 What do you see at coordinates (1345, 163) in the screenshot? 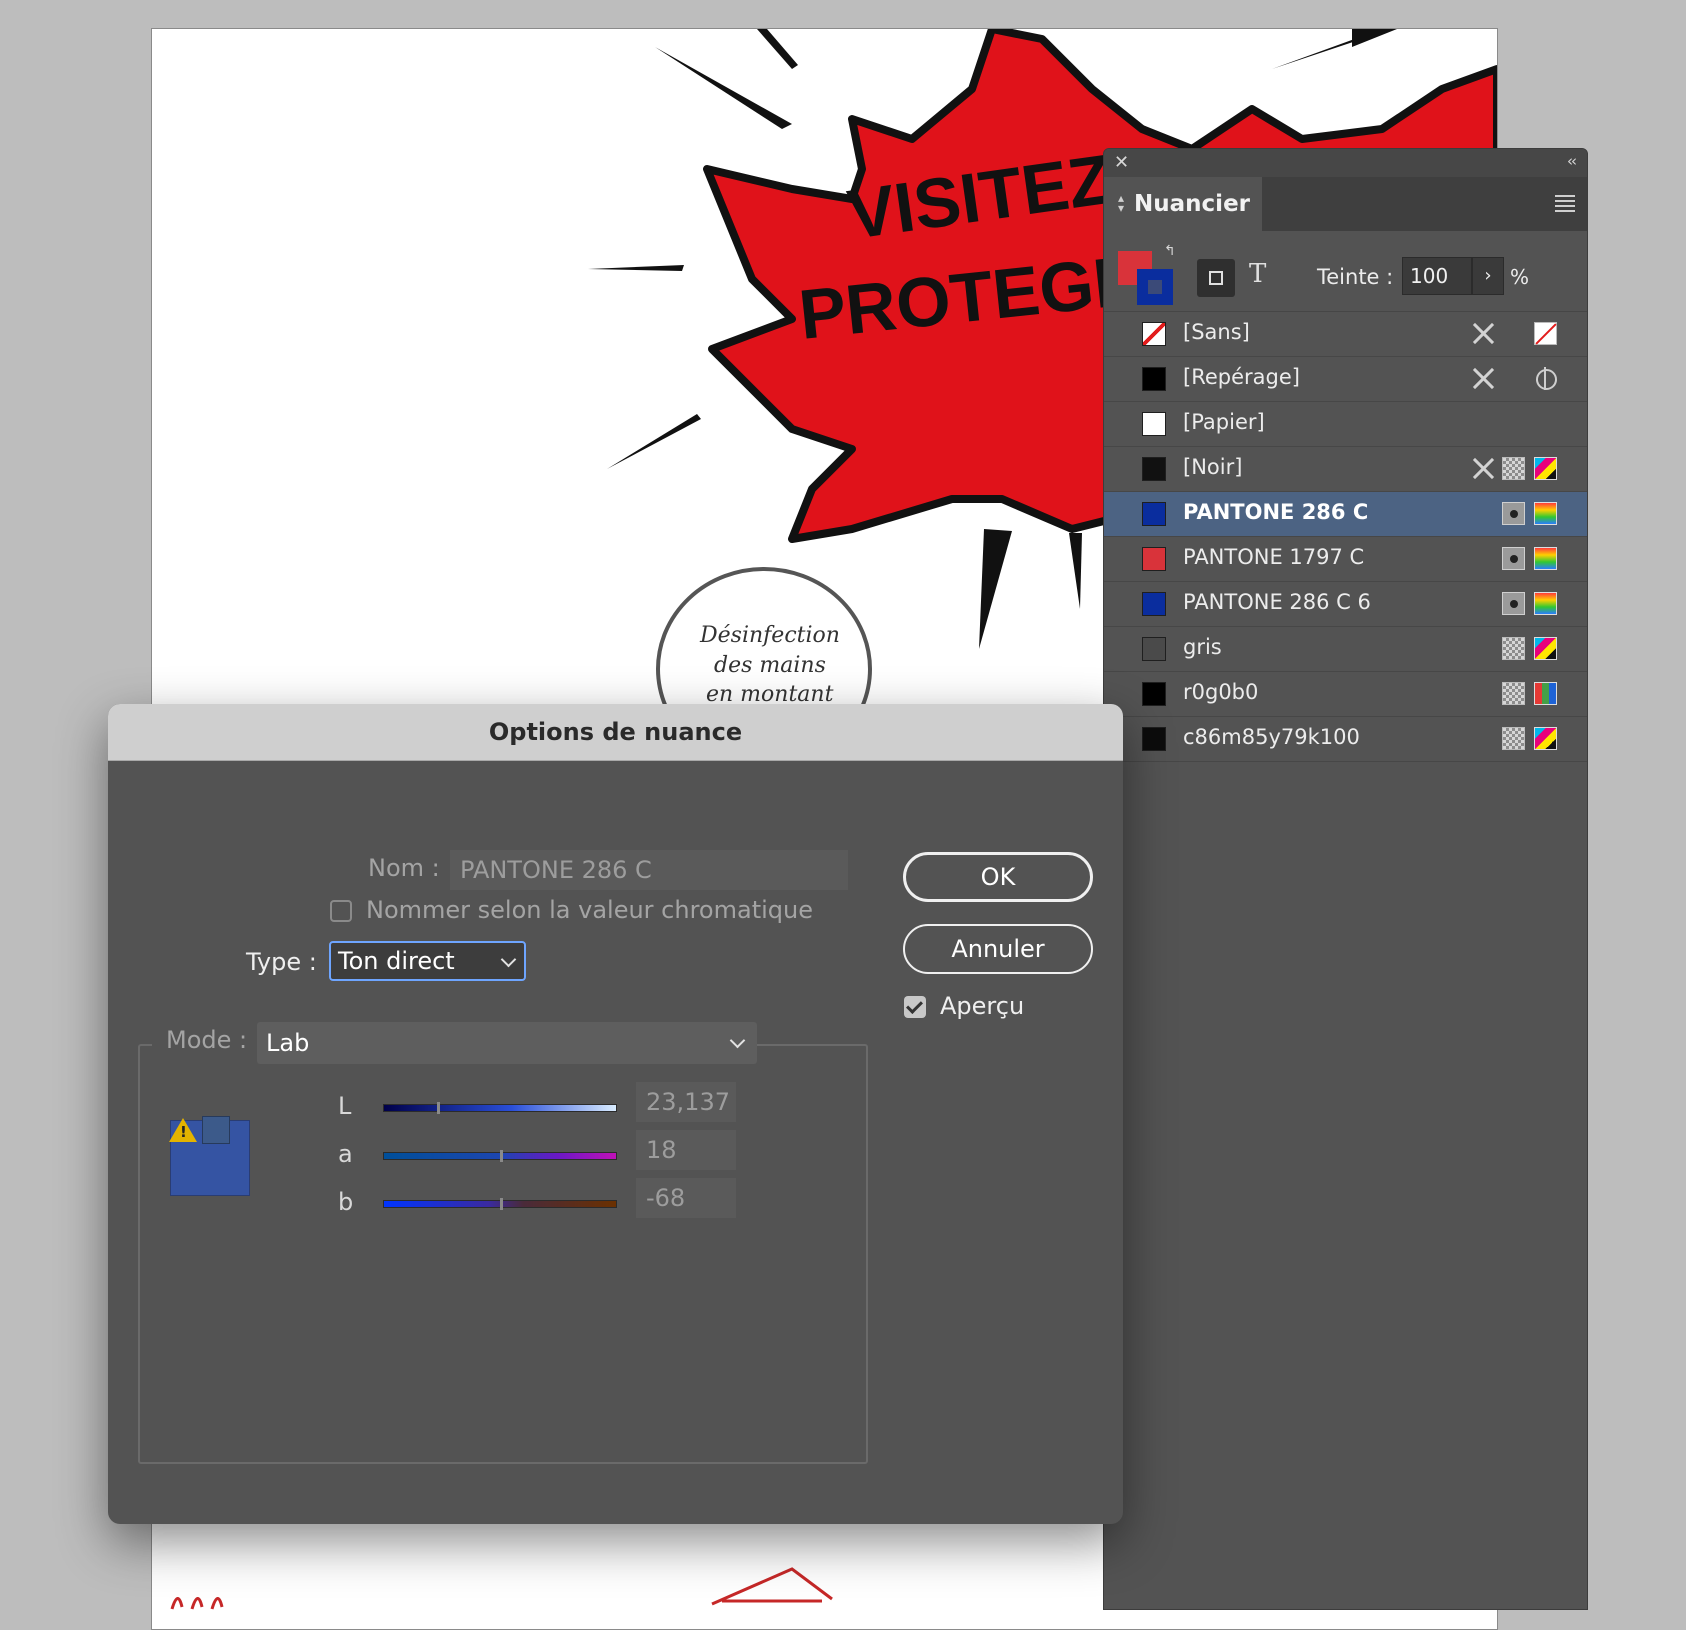
I see `panel-topbar: ✕ ‹‹` at bounding box center [1345, 163].